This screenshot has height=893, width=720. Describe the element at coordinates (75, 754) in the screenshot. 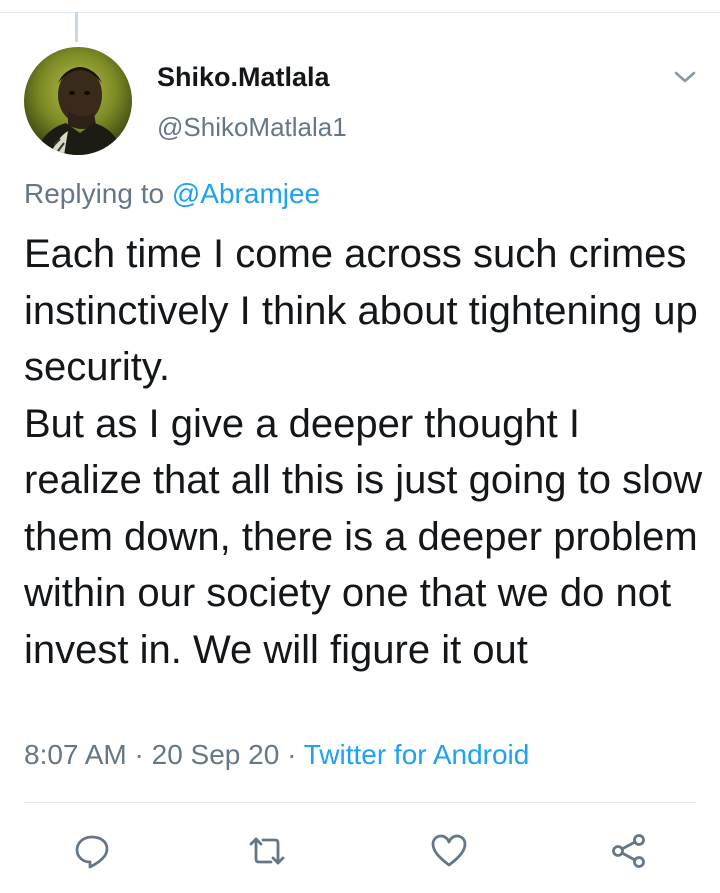

I see `tweet-time: 8:07 AM` at that location.